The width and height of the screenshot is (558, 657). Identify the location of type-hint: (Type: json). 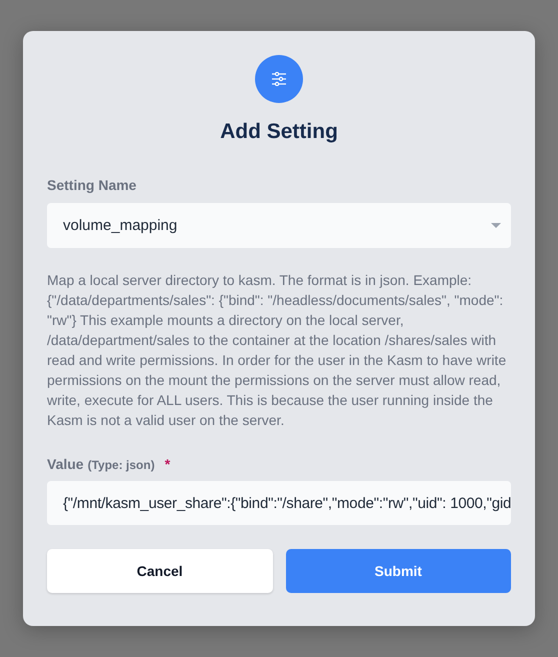
(121, 465).